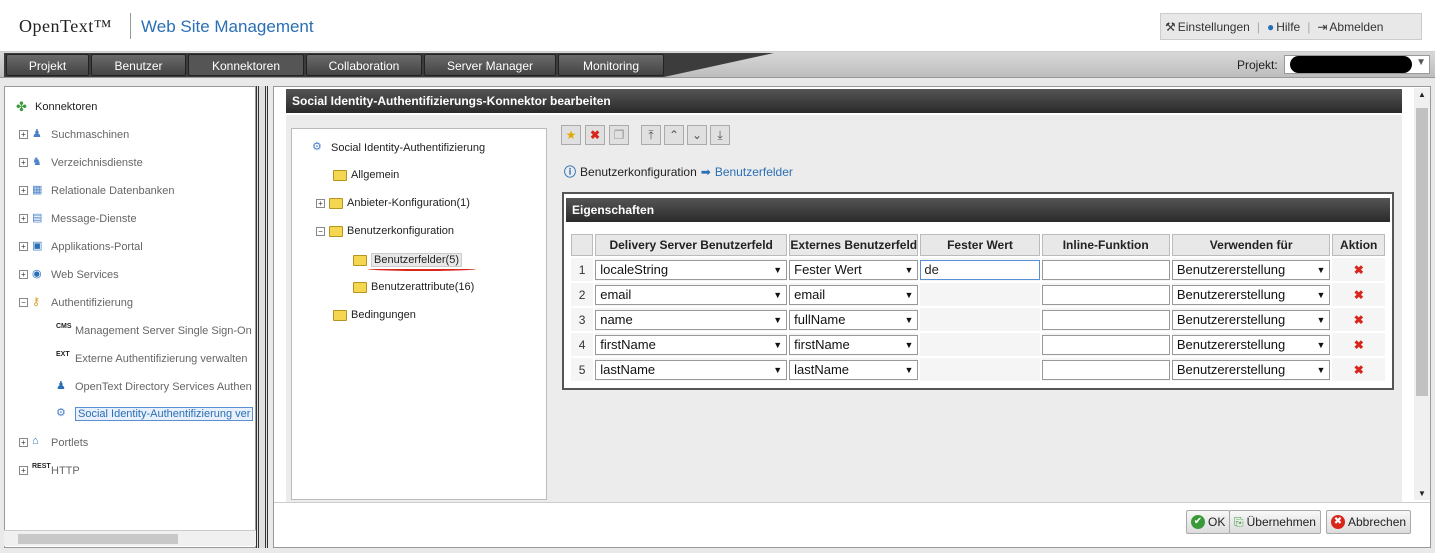 The height and width of the screenshot is (553, 1435). What do you see at coordinates (413, 287) in the screenshot?
I see `tree-benutzerattribute: Benutzerattribute(16)` at bounding box center [413, 287].